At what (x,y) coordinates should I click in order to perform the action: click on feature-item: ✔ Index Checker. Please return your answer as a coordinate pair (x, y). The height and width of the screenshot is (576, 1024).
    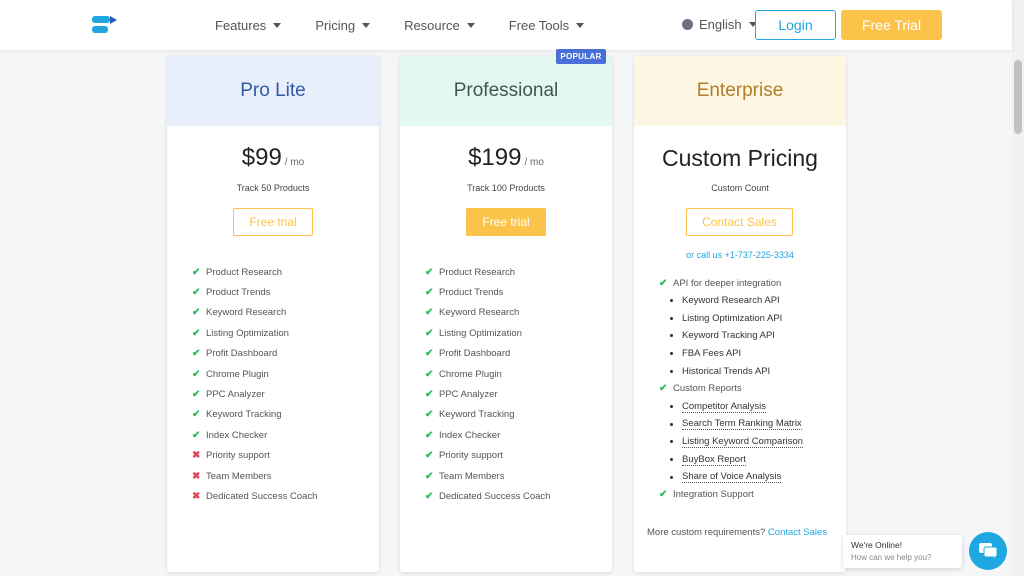
    Looking at the image, I should click on (254, 435).